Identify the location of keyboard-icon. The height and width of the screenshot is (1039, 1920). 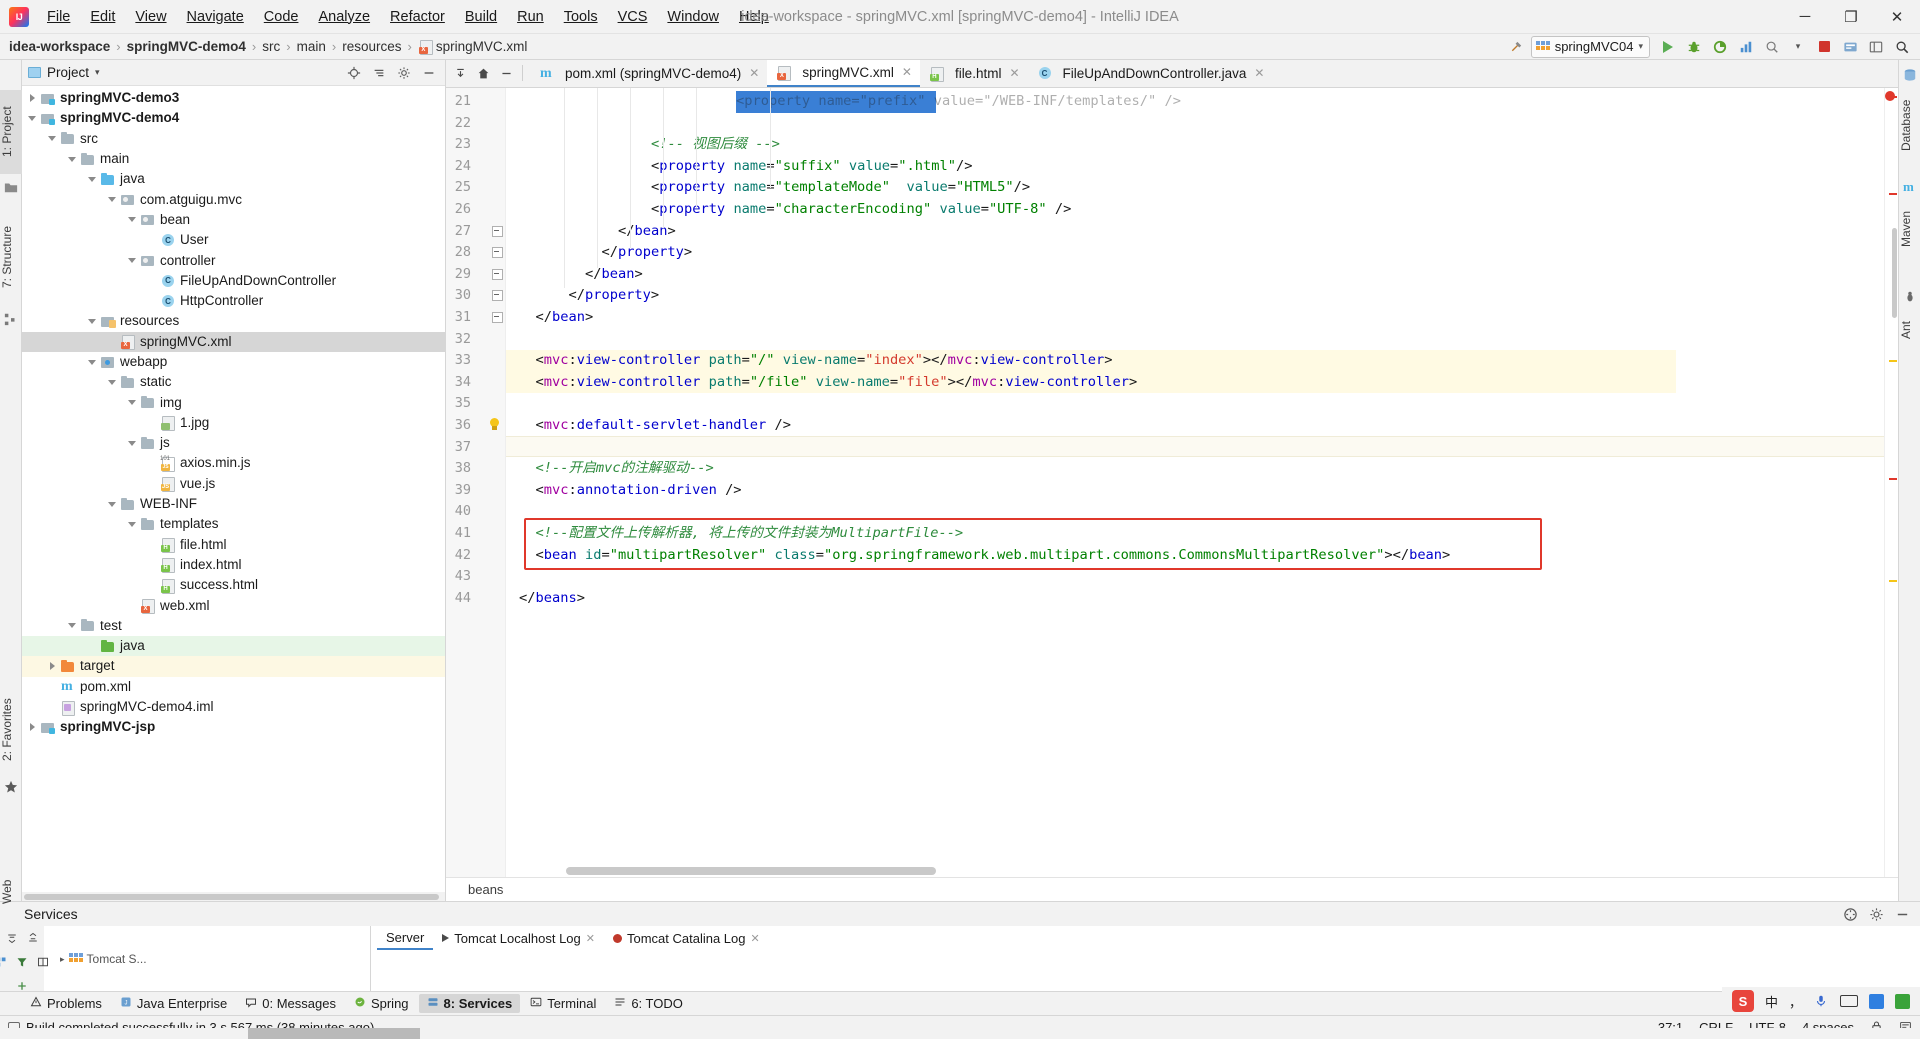
(1849, 1001).